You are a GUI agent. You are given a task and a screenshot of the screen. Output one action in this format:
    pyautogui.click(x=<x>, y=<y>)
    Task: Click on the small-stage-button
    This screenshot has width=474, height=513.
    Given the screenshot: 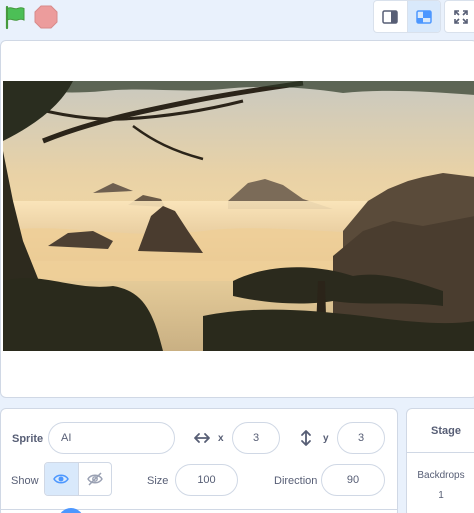 What is the action you would take?
    pyautogui.click(x=390, y=16)
    